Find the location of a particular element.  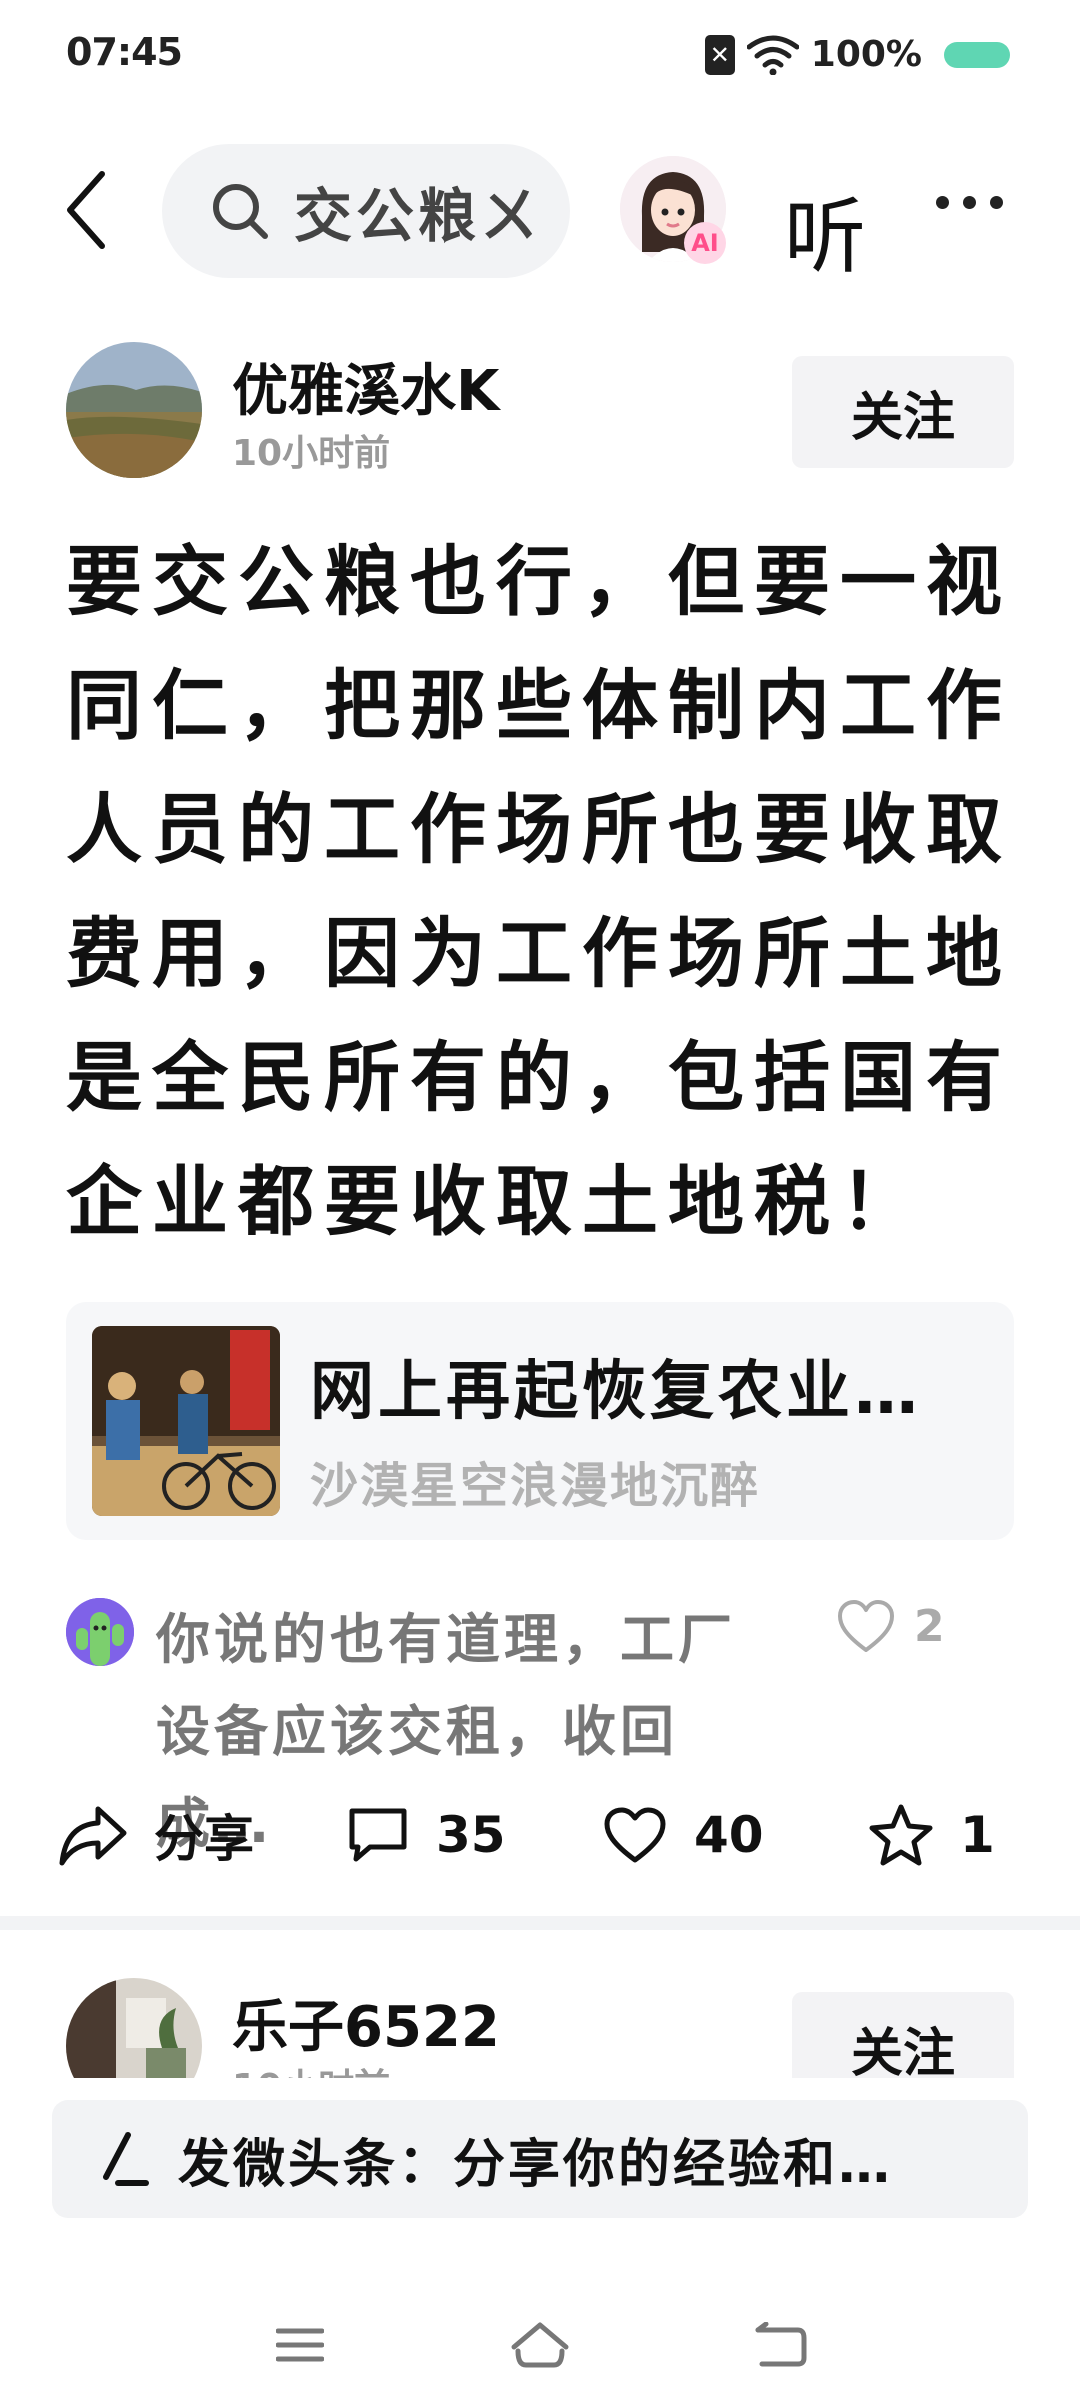

search-icon is located at coordinates (240, 211).